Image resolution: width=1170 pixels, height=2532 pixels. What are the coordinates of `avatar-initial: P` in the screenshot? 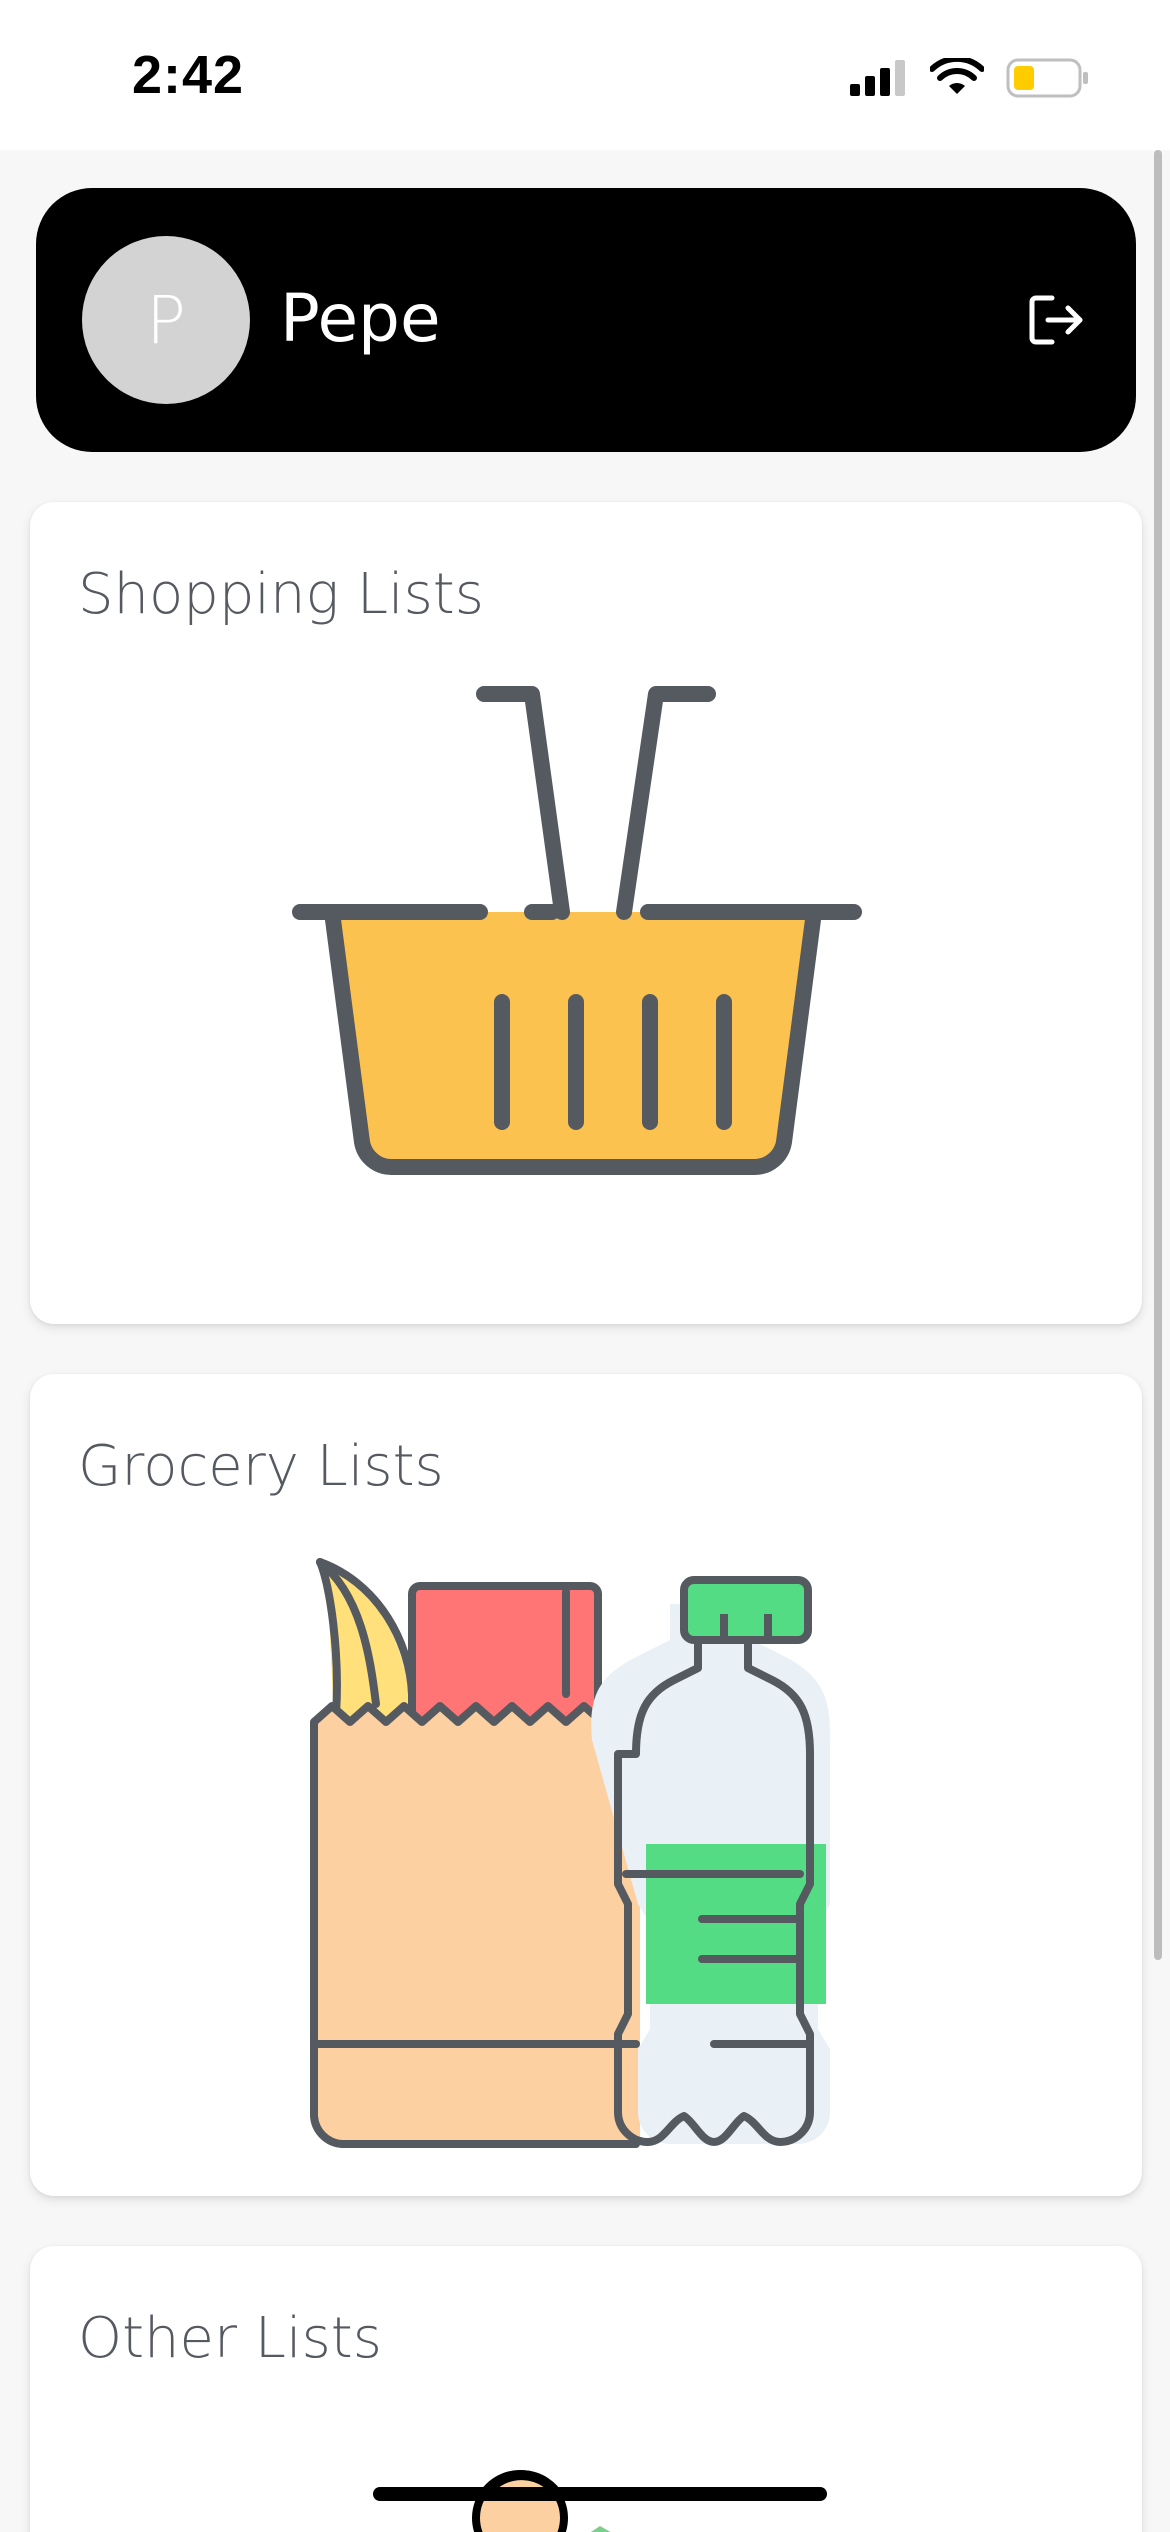 It's located at (166, 320).